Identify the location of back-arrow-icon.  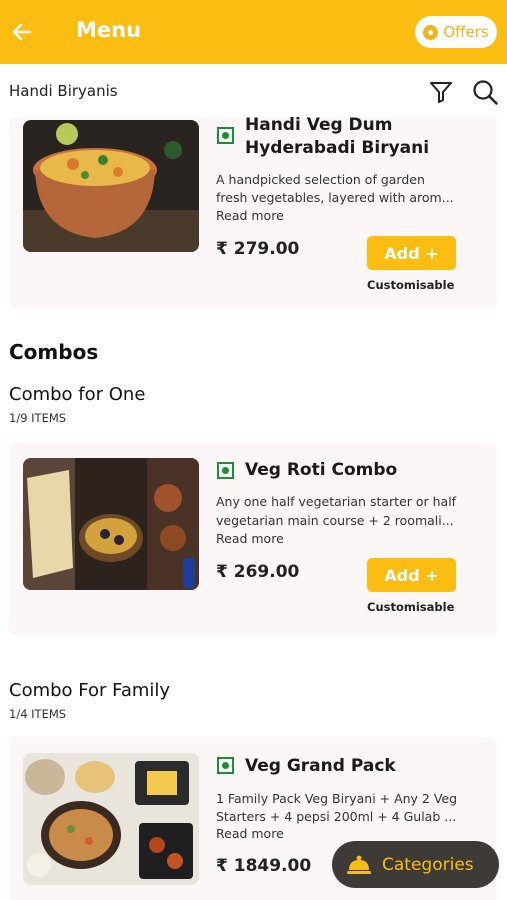
(22, 32).